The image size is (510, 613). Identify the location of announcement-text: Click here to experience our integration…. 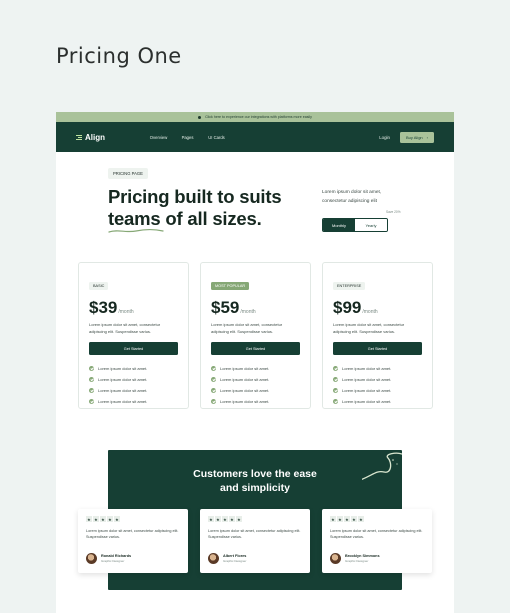
(258, 117).